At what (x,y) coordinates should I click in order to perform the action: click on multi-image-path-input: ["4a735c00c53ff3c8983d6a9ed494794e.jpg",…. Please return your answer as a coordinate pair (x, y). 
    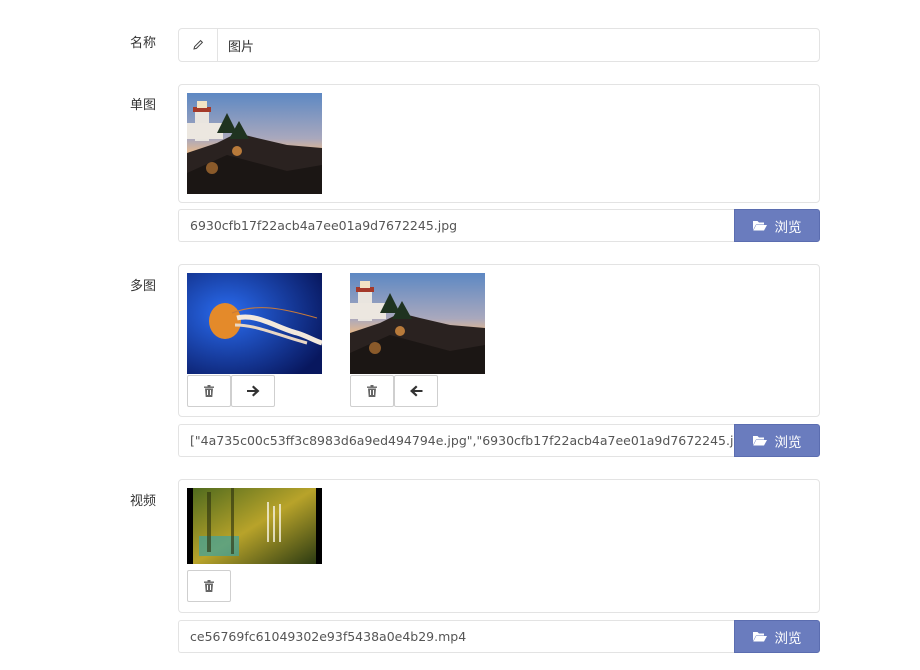
    Looking at the image, I should click on (456, 440).